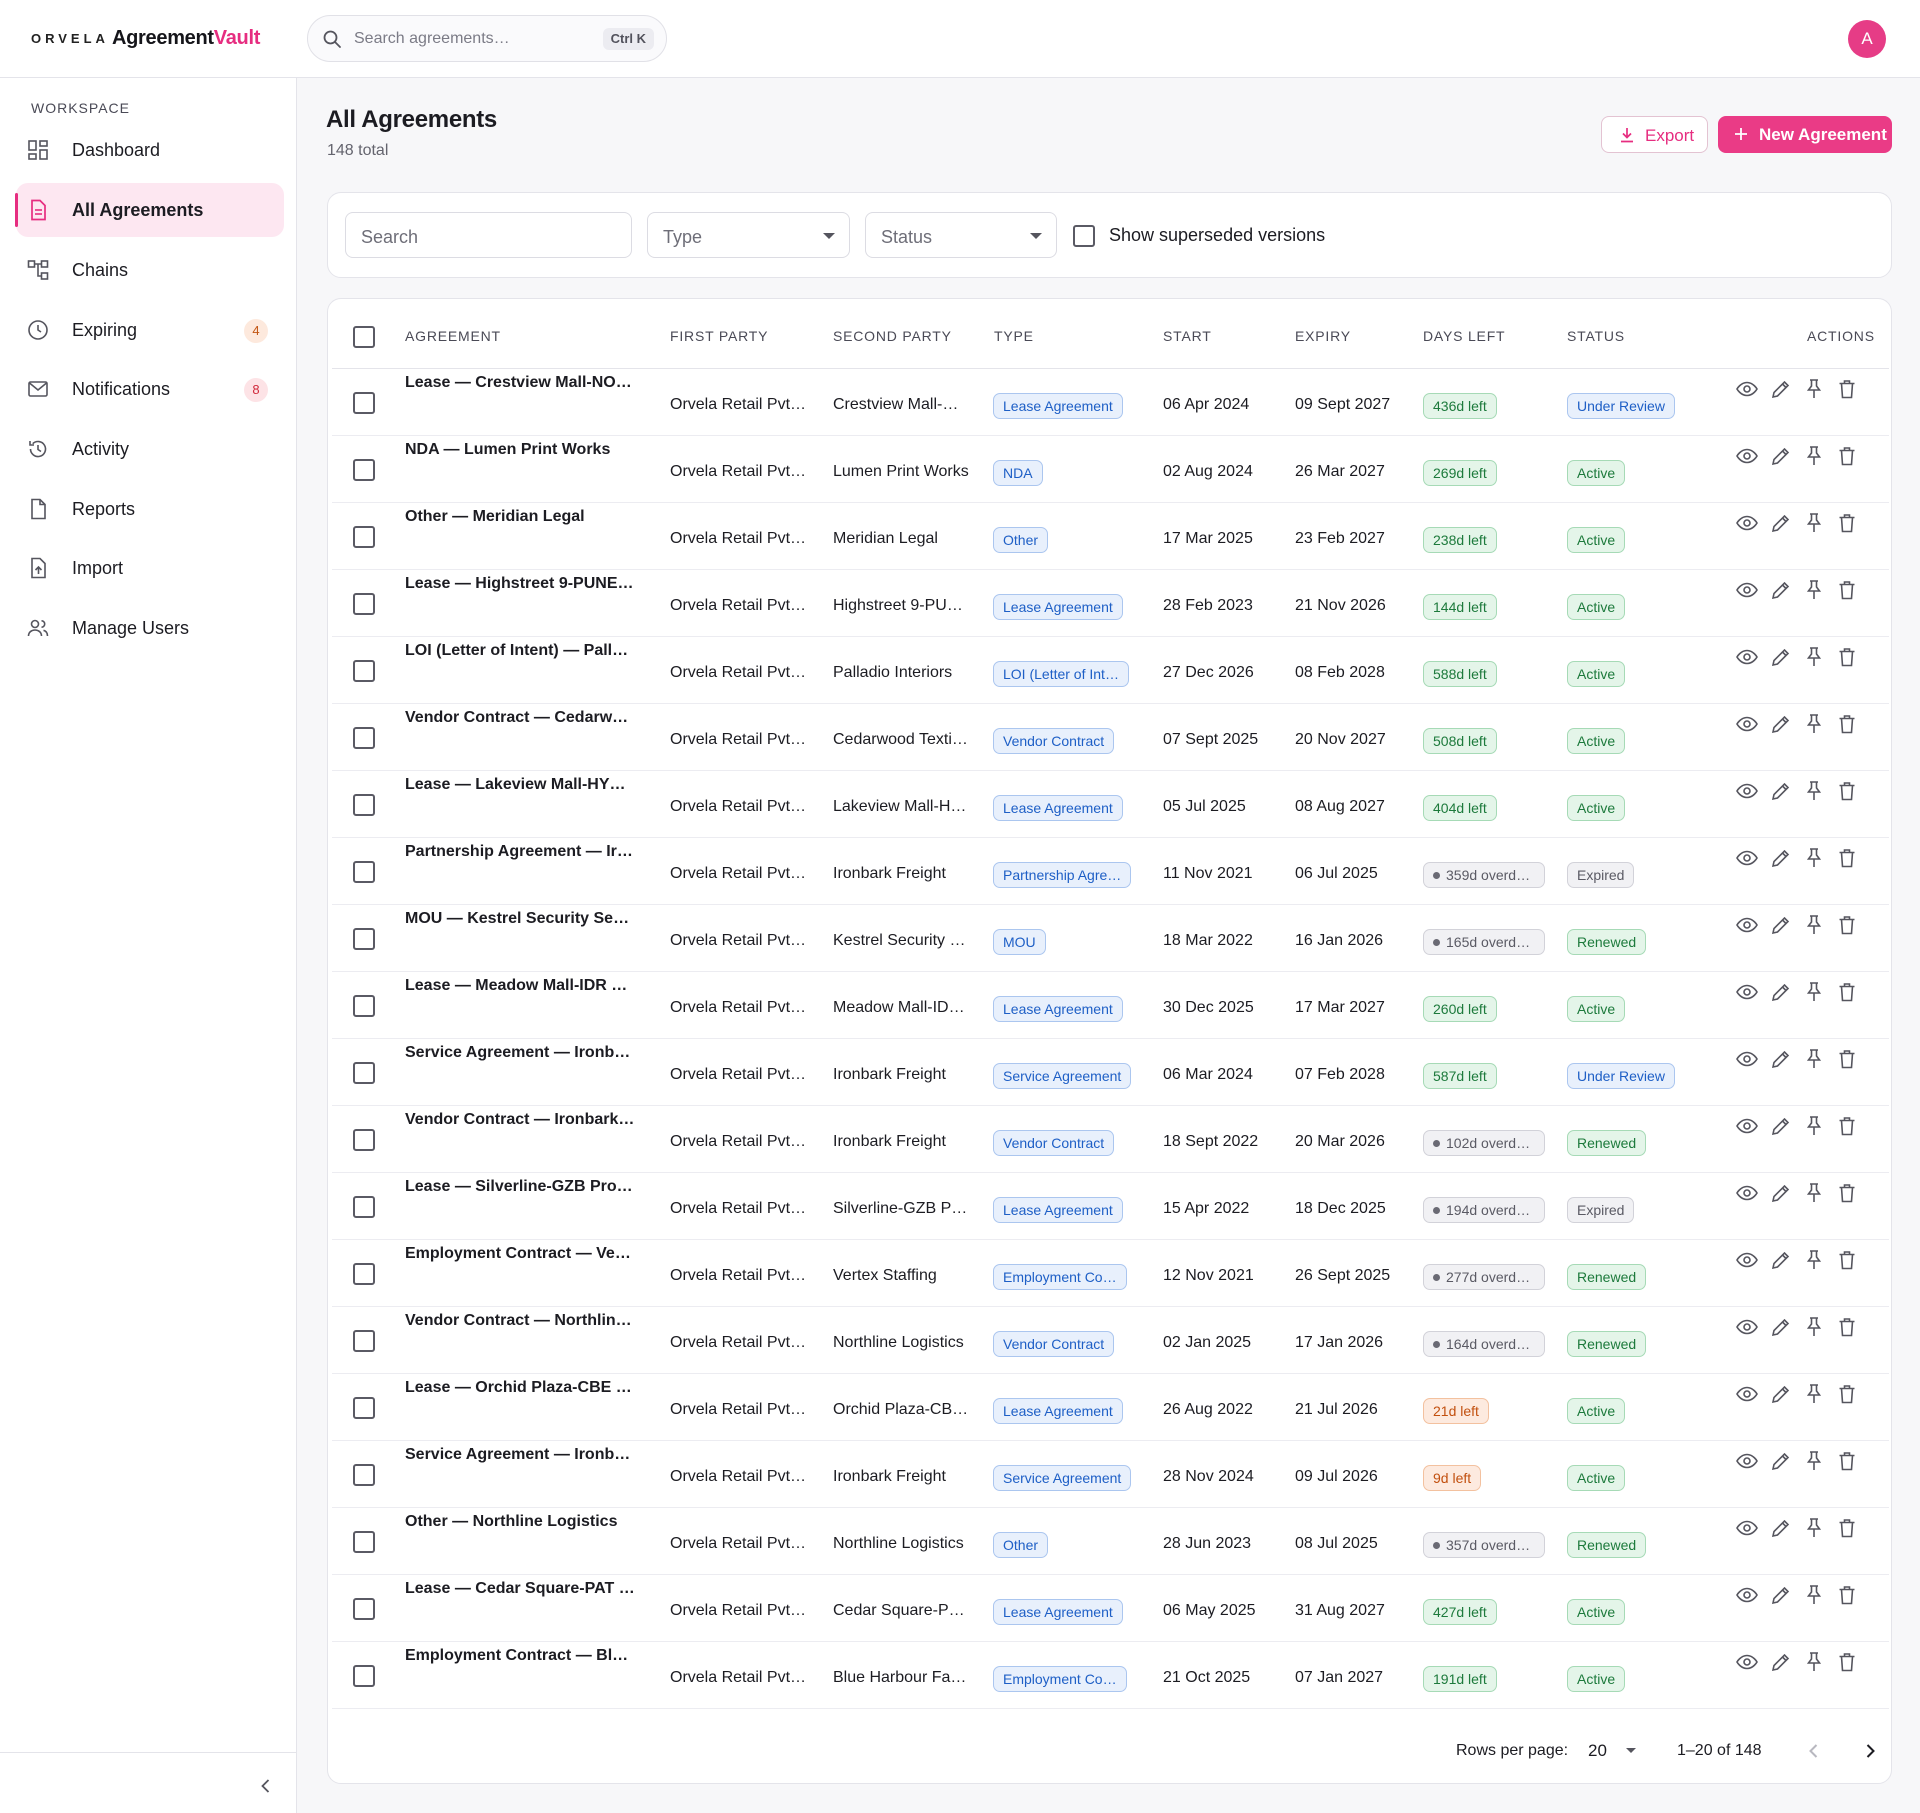 Image resolution: width=1920 pixels, height=1813 pixels. Describe the element at coordinates (150, 449) in the screenshot. I see `sidebar-item-activity: Activity` at that location.